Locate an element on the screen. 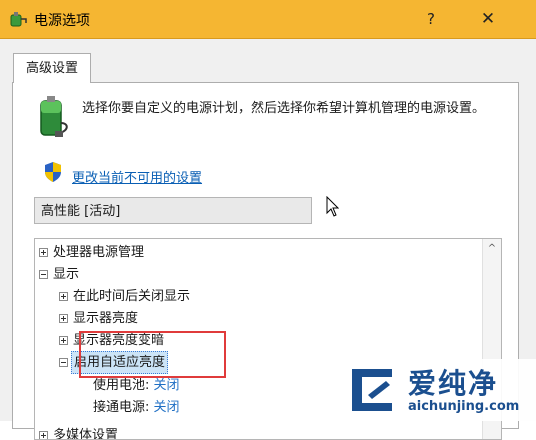 The image size is (536, 440). power-options-icon is located at coordinates (18, 19).